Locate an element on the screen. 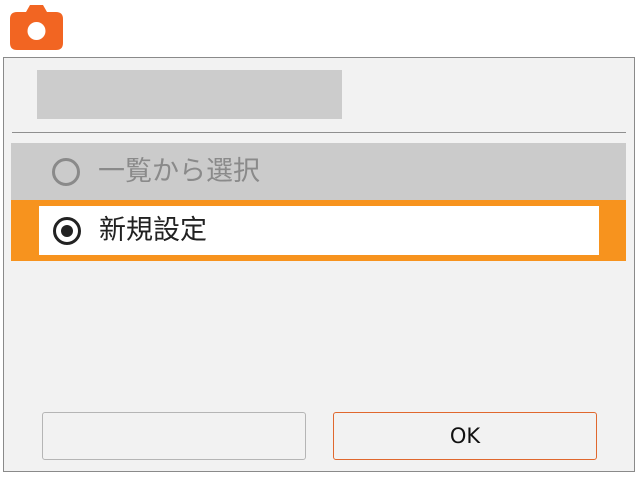 The width and height of the screenshot is (640, 480). ok-button: OK is located at coordinates (465, 436).